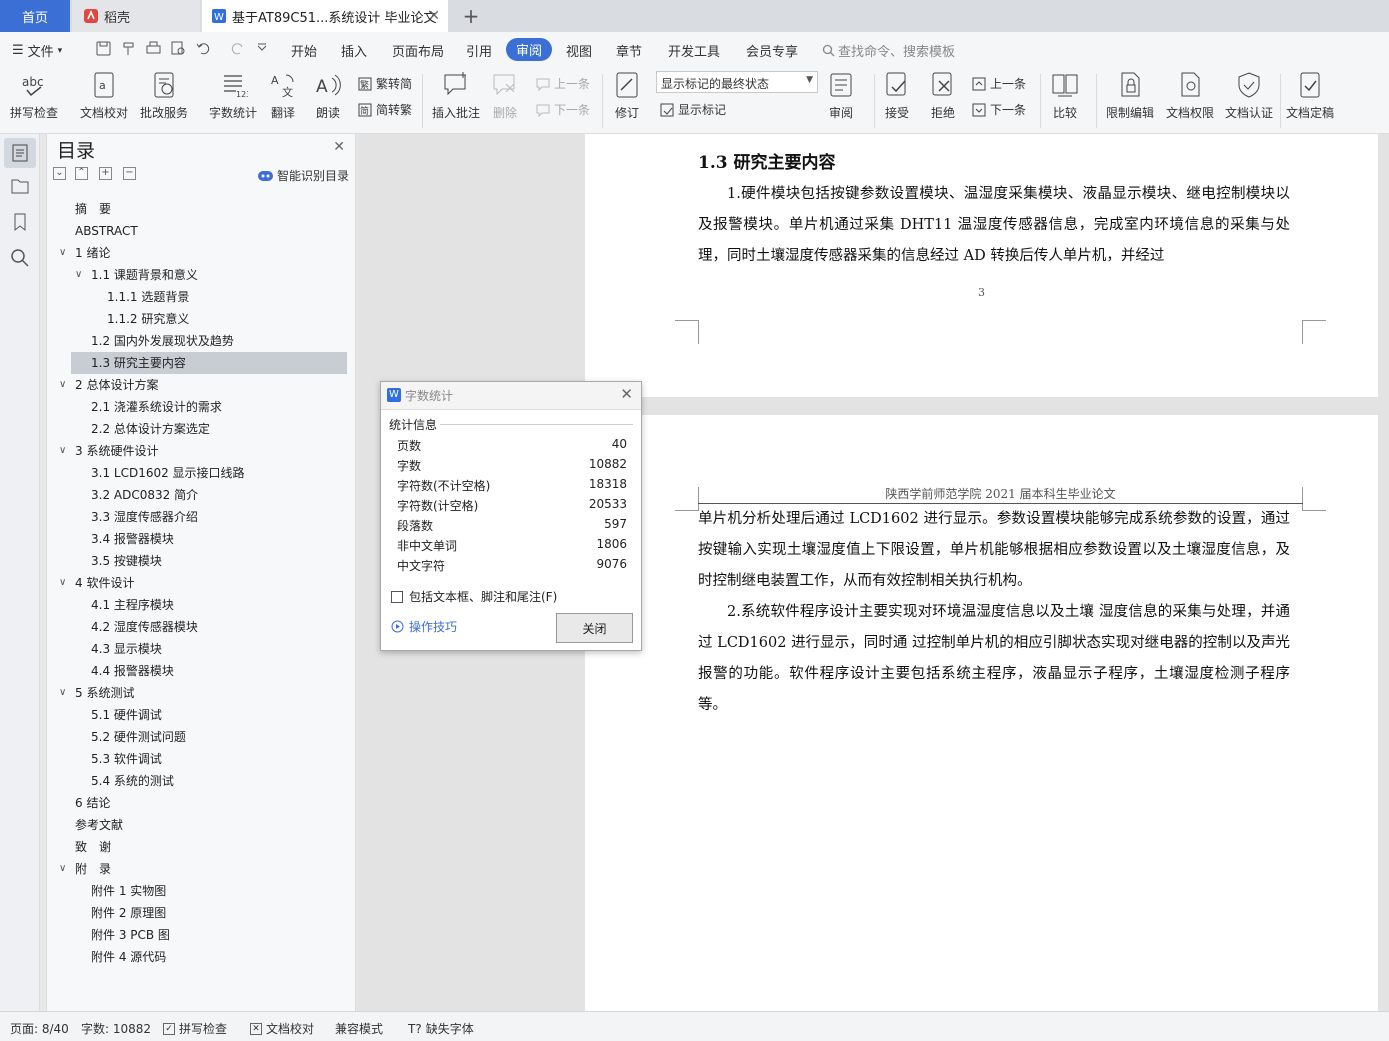 The height and width of the screenshot is (1041, 1389). I want to click on doc-proof-toggle: ✕ 文档校对, so click(282, 1028).